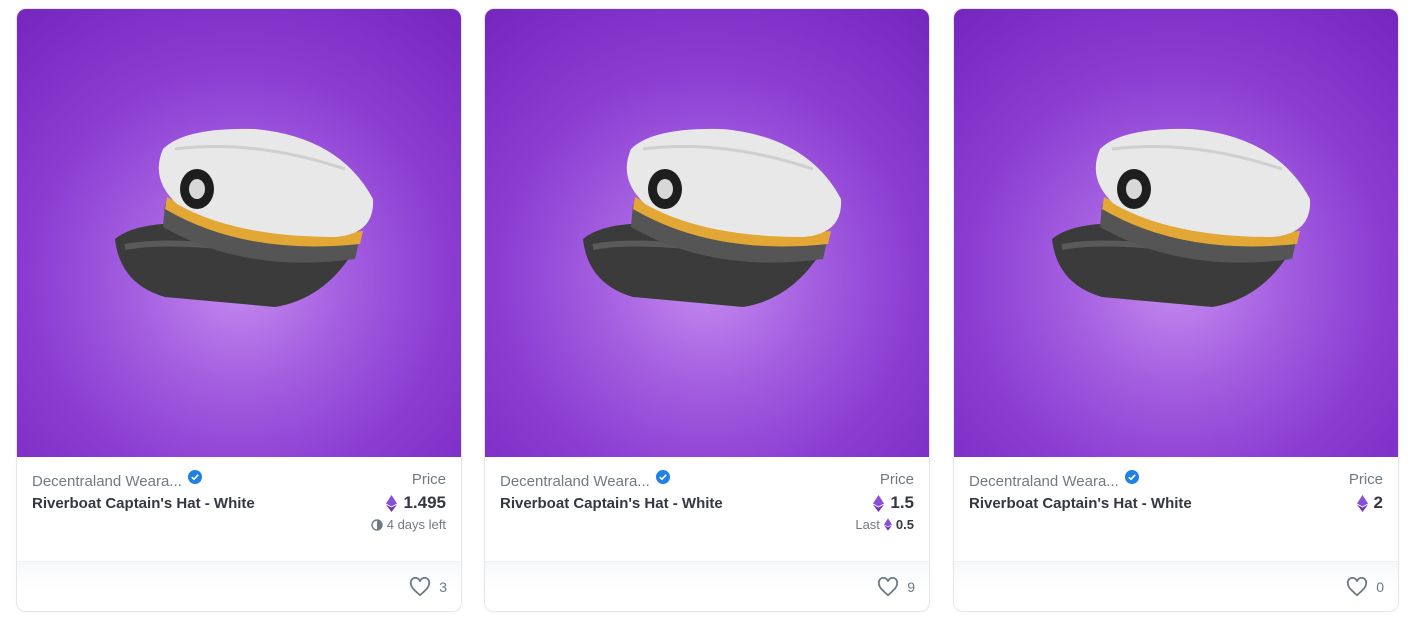 The image size is (1413, 626). What do you see at coordinates (707, 586) in the screenshot?
I see `card-footer: 9` at bounding box center [707, 586].